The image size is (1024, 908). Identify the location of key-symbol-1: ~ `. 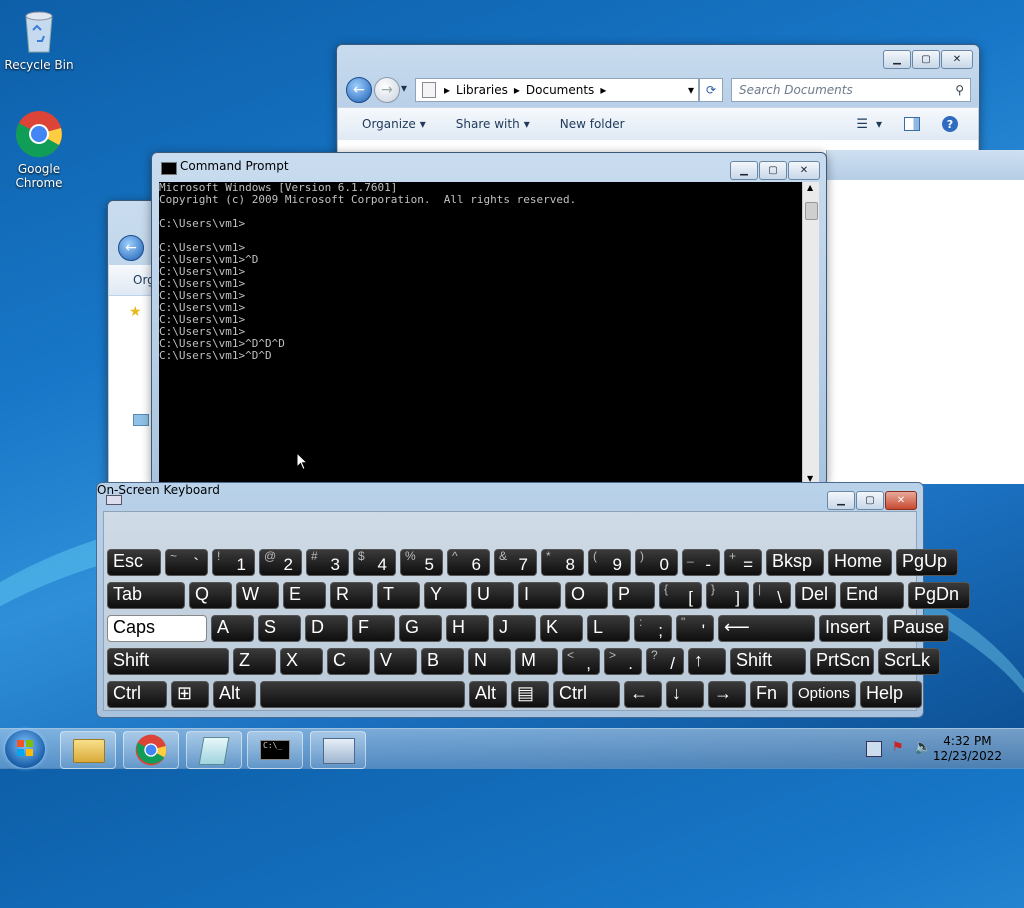
(186, 562).